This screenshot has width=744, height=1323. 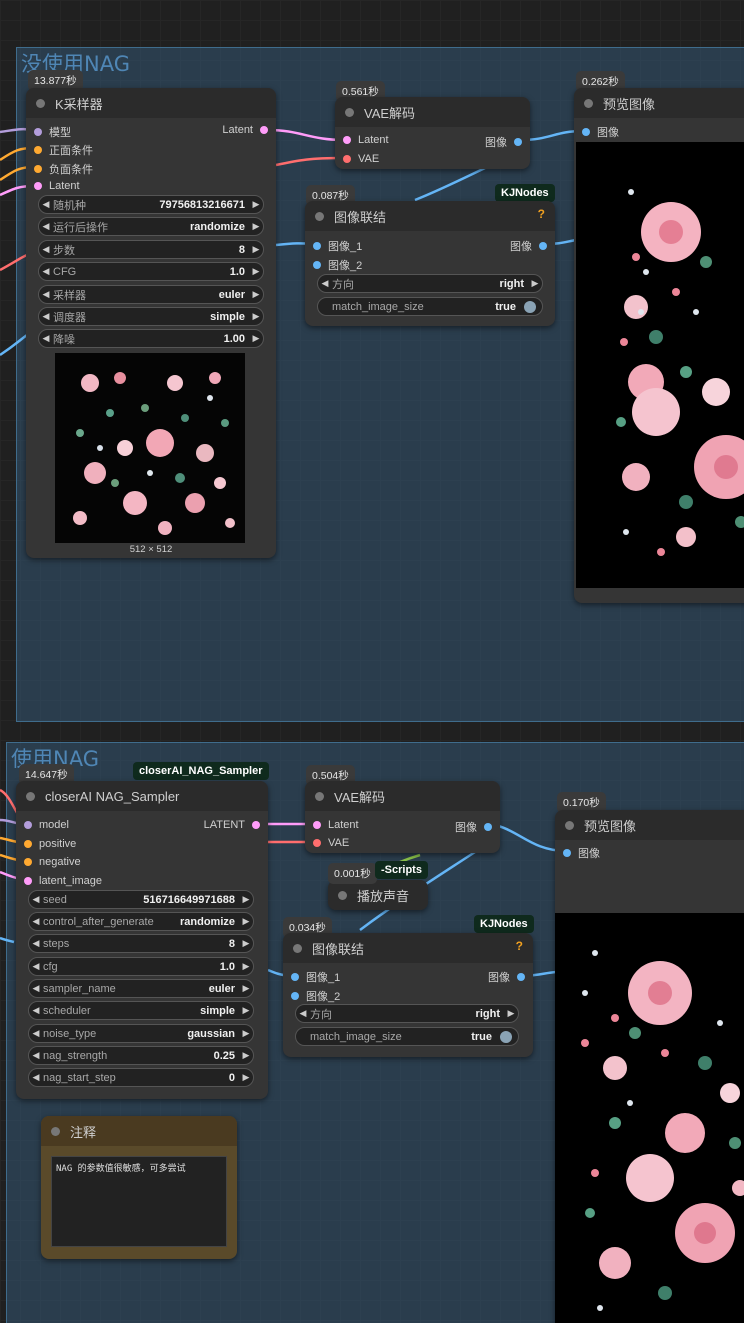 What do you see at coordinates (52, 862) in the screenshot?
I see `input-negative: negative` at bounding box center [52, 862].